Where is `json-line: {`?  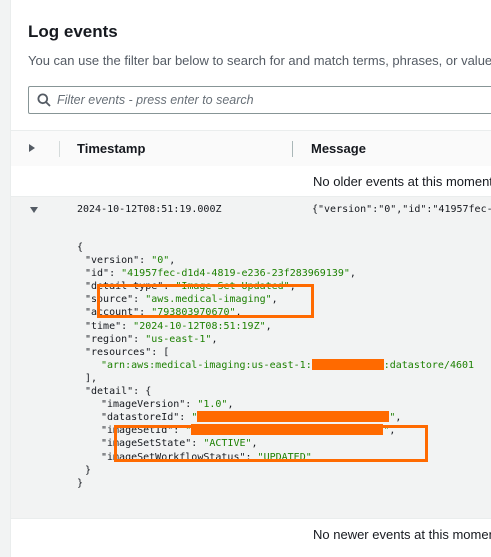 json-line: { is located at coordinates (80, 247).